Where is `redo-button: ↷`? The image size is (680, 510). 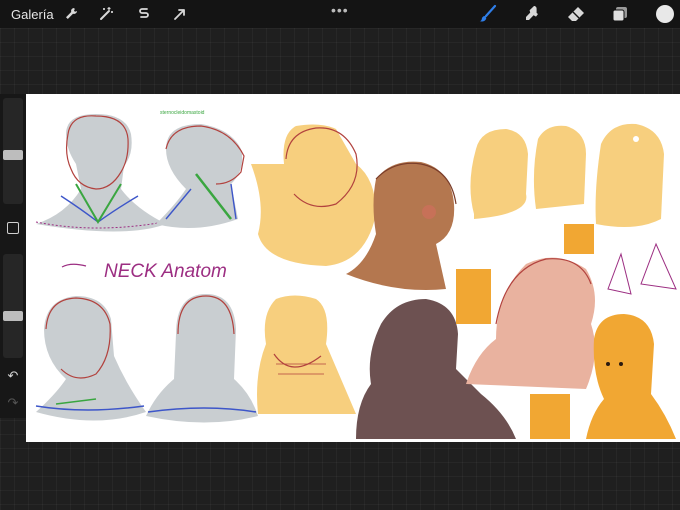
redo-button: ↷ is located at coordinates (13, 403).